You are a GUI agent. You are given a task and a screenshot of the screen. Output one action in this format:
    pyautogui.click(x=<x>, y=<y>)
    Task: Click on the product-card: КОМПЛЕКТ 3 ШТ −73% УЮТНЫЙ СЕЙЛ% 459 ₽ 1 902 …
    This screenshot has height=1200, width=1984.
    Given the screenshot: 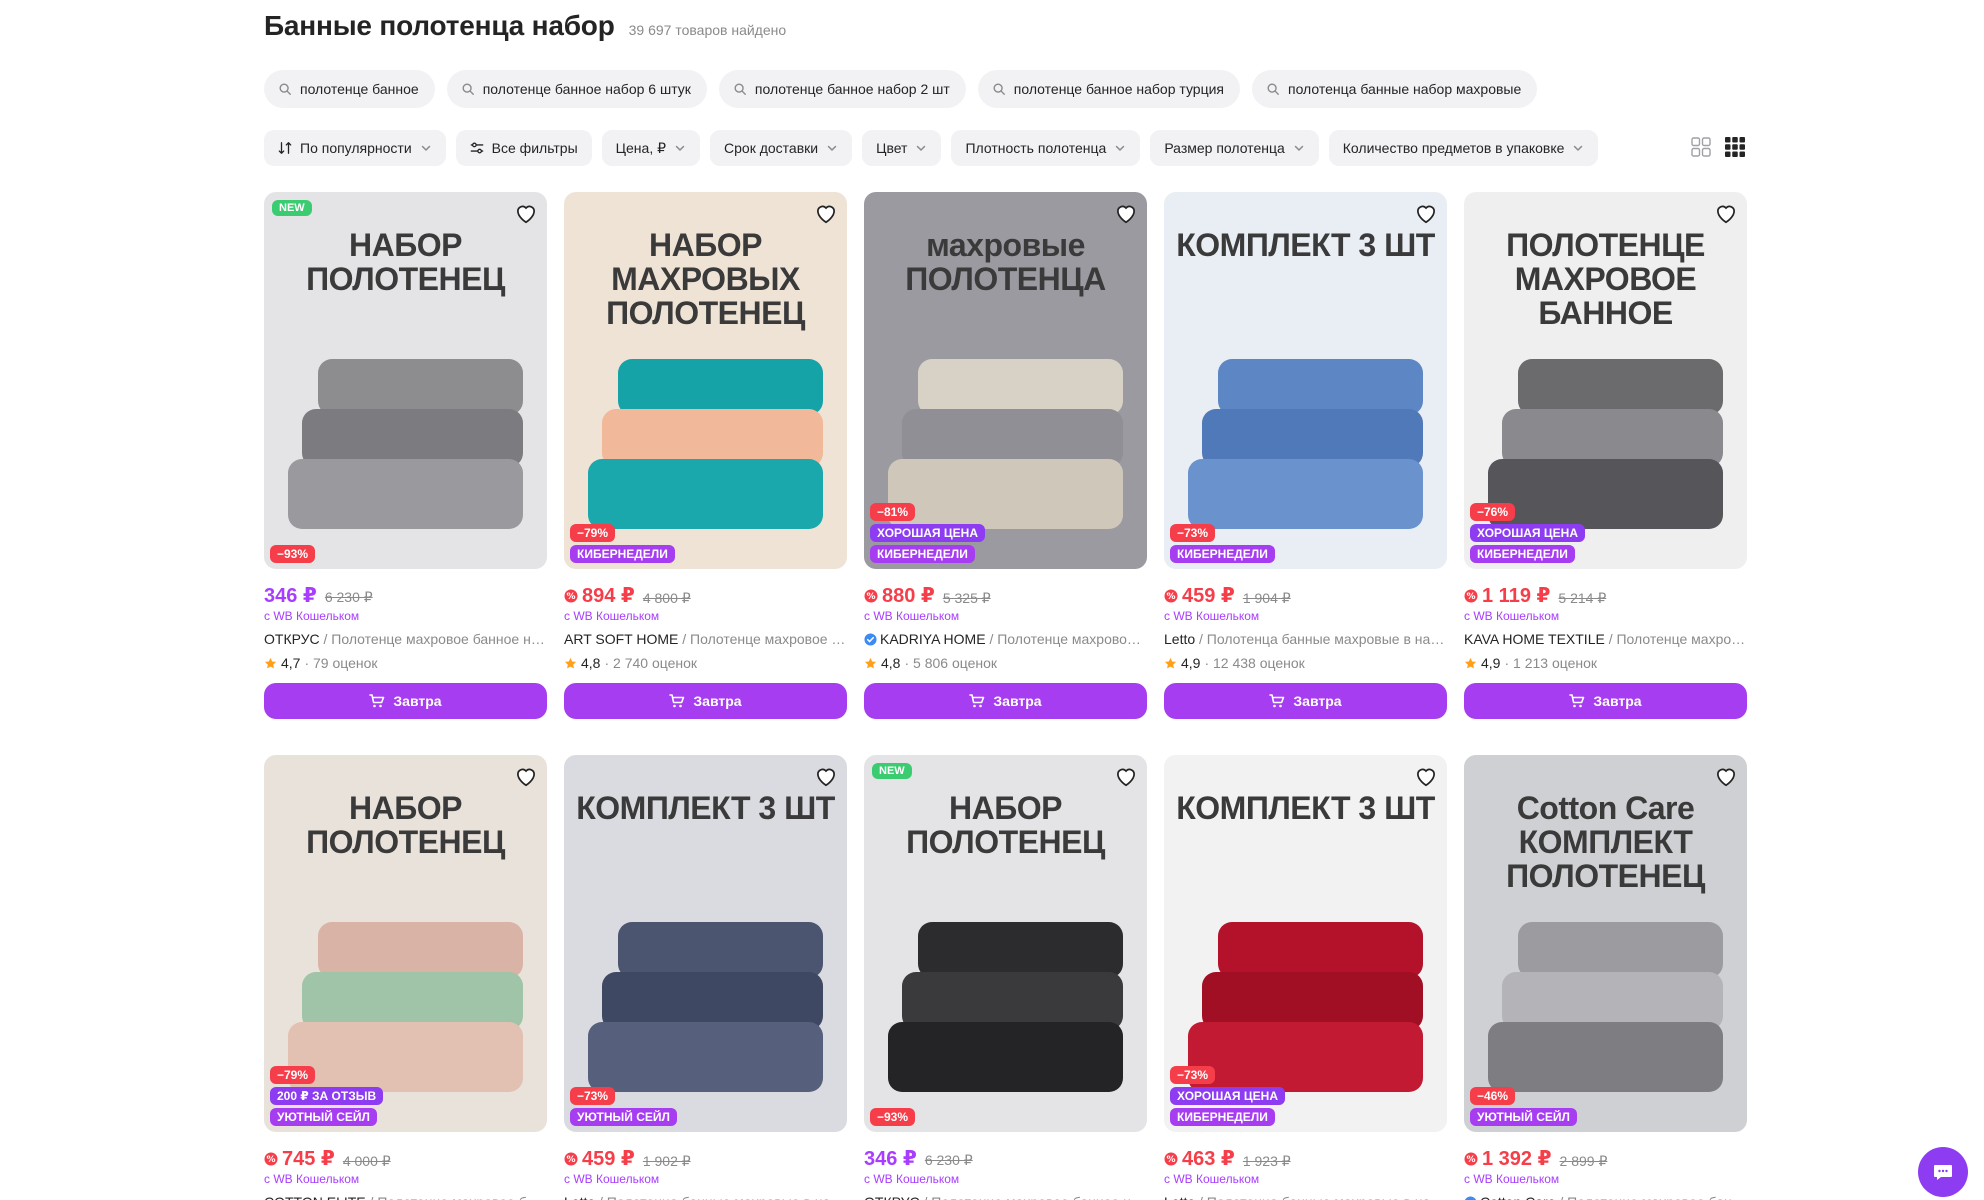 What is the action you would take?
    pyautogui.click(x=705, y=977)
    